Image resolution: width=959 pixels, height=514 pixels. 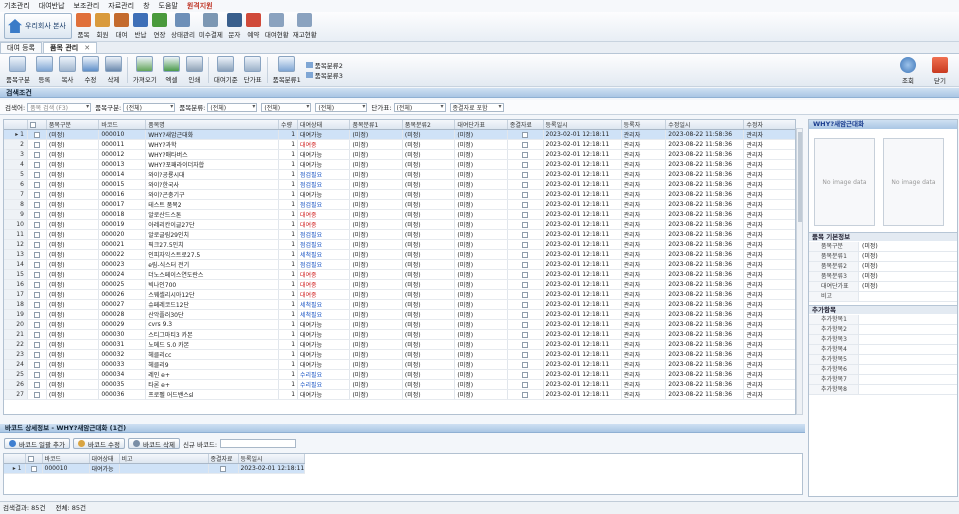 I want to click on scrollbar-thumb, so click(x=800, y=177).